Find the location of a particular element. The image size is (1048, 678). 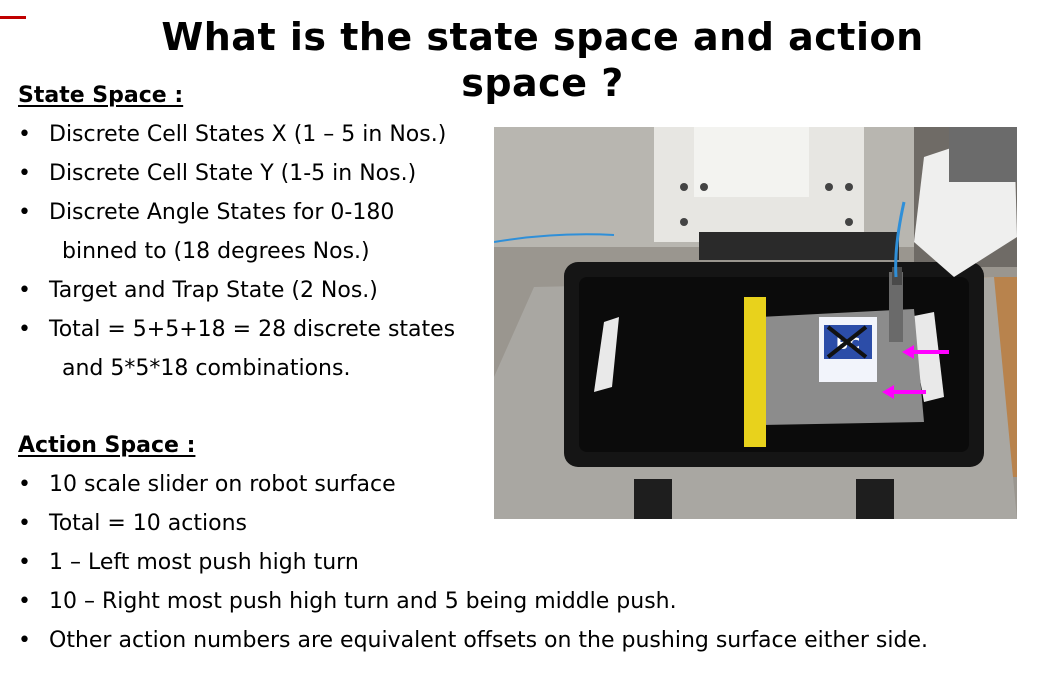

list-item-continuation: and 5*5*18 combinations. is located at coordinates (206, 368).